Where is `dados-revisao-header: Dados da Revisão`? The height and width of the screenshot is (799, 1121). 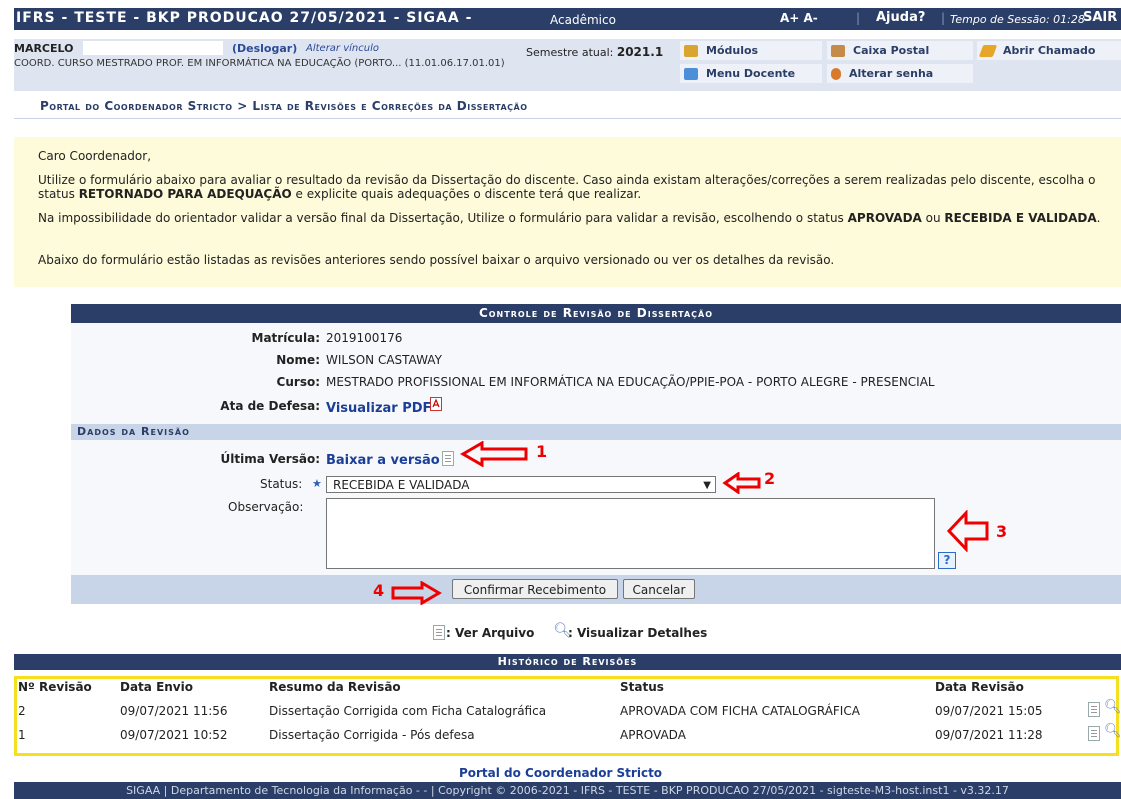
dados-revisao-header: Dados da Revisão is located at coordinates (596, 432).